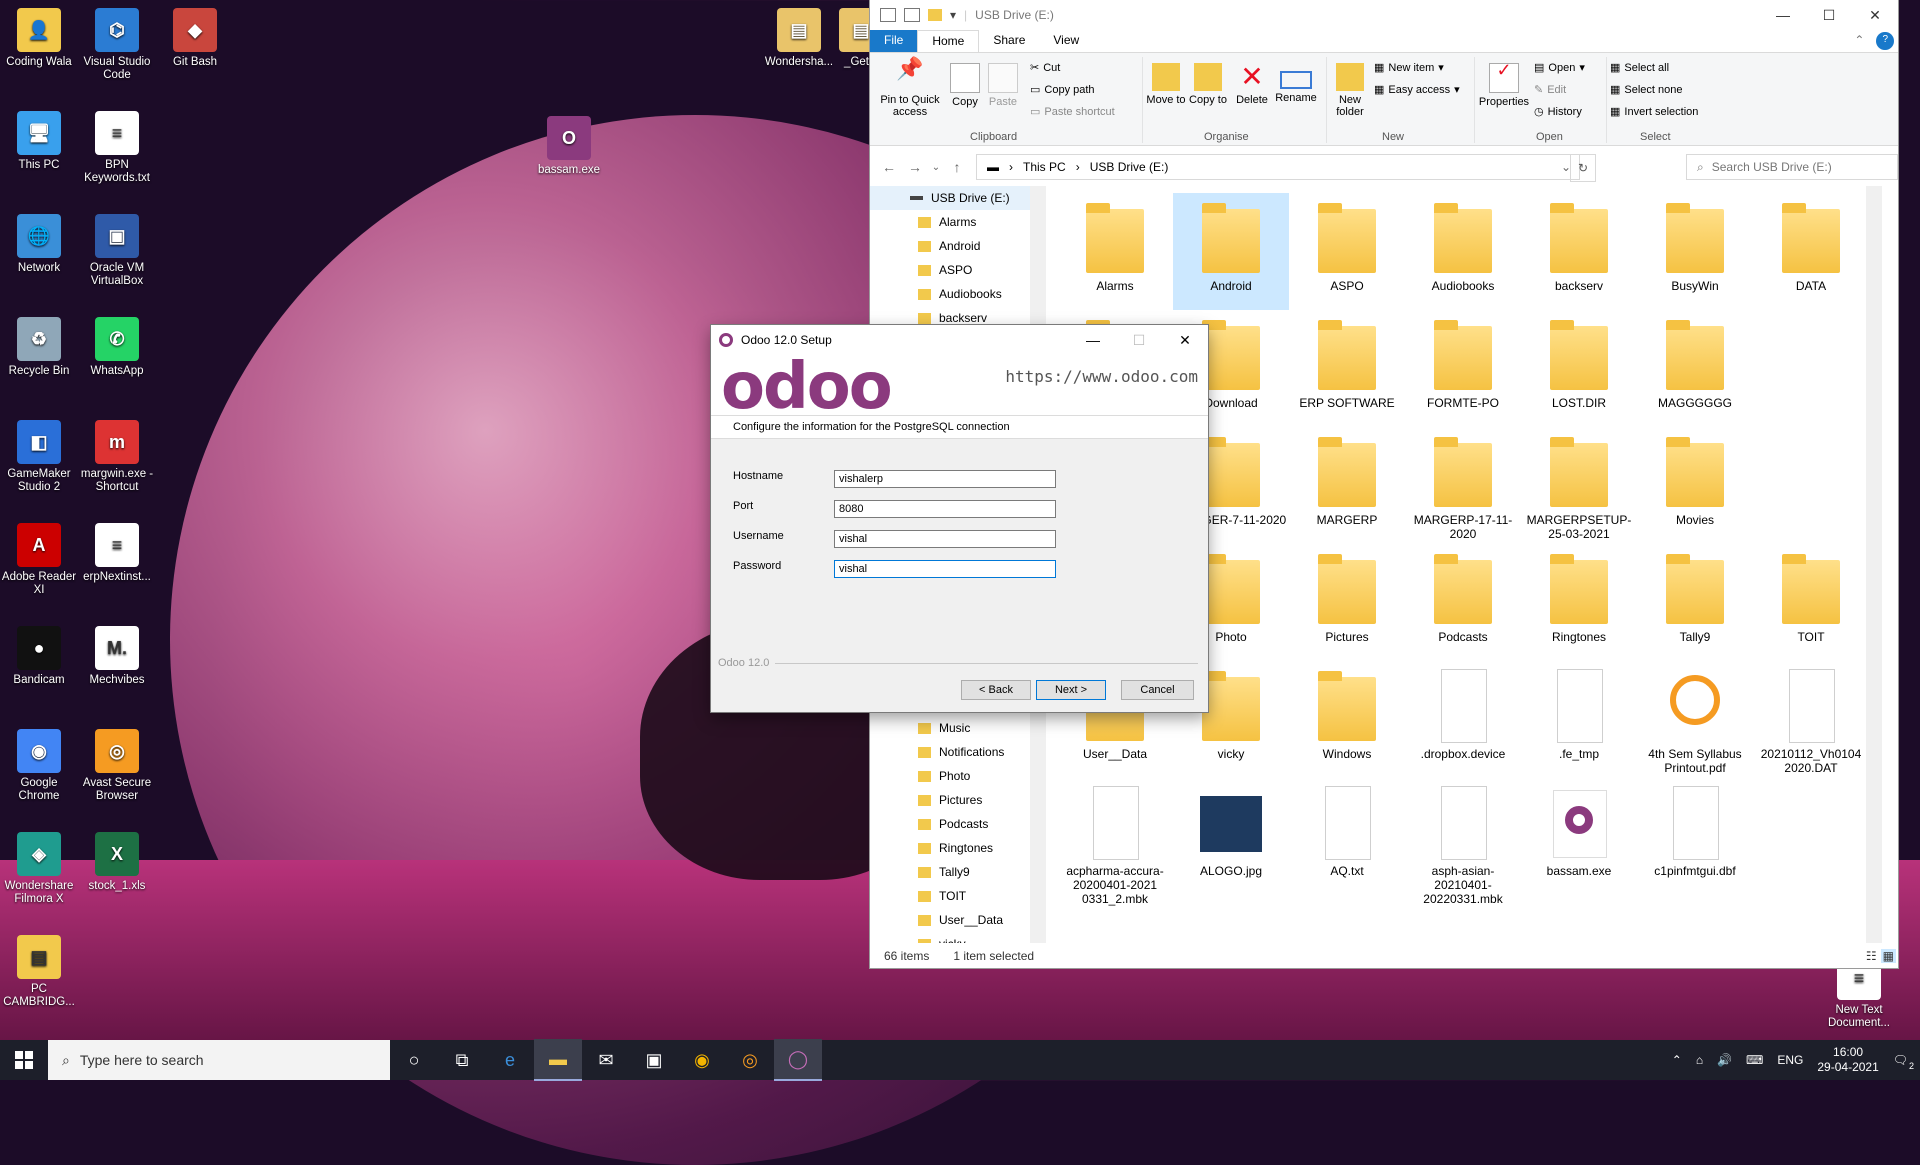 The width and height of the screenshot is (1920, 1165). I want to click on file-item: 4th Sem Syllabus Printout.pdf, so click(1695, 719).